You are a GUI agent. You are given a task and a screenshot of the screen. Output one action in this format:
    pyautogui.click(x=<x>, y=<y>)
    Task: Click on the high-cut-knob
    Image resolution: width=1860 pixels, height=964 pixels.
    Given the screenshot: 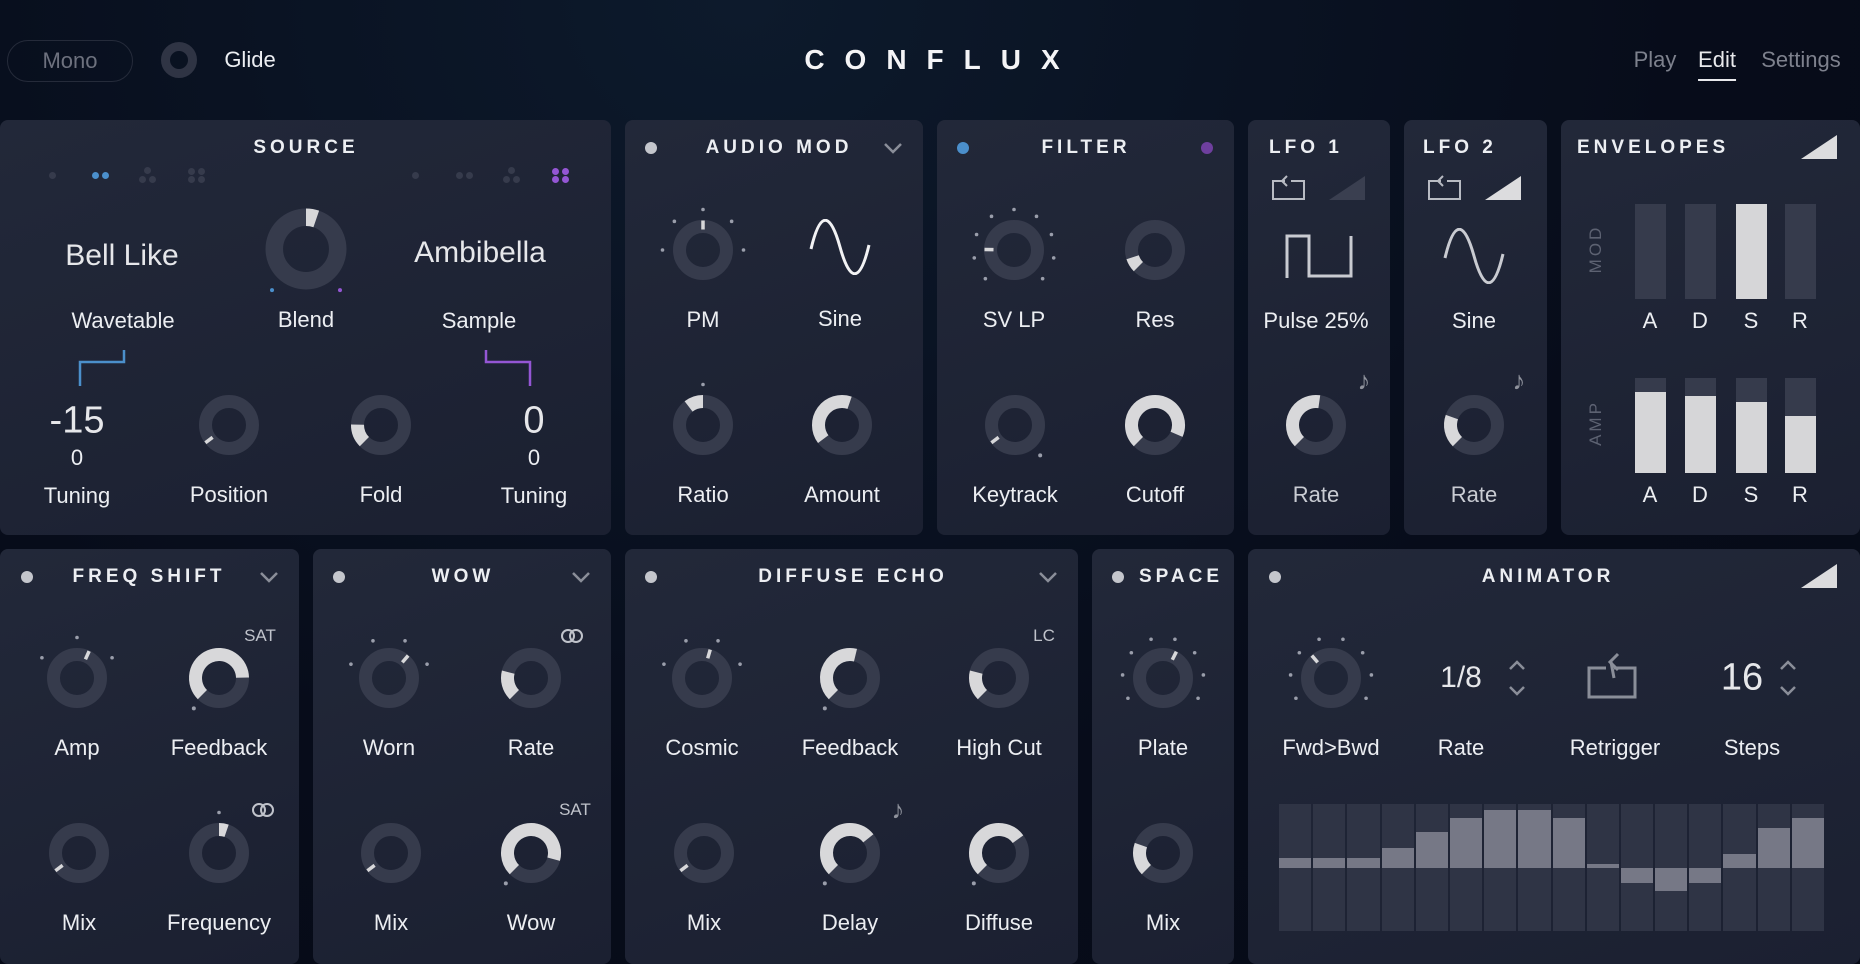 What is the action you would take?
    pyautogui.click(x=999, y=678)
    